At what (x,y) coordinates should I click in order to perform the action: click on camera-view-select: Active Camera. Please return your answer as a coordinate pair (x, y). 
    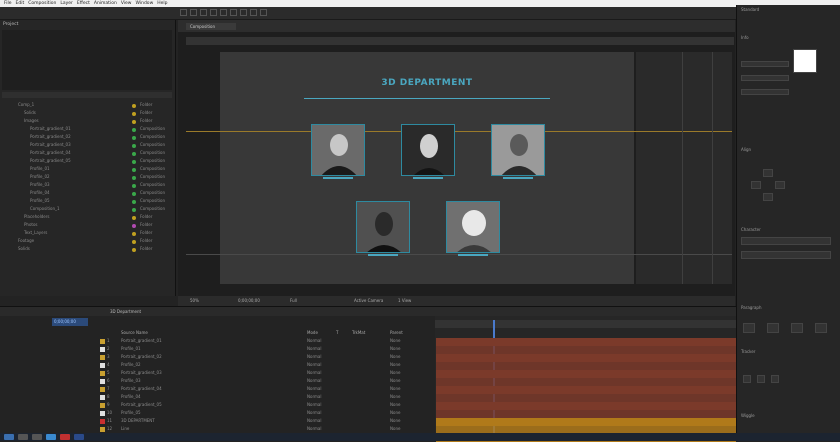
    Looking at the image, I should click on (368, 300).